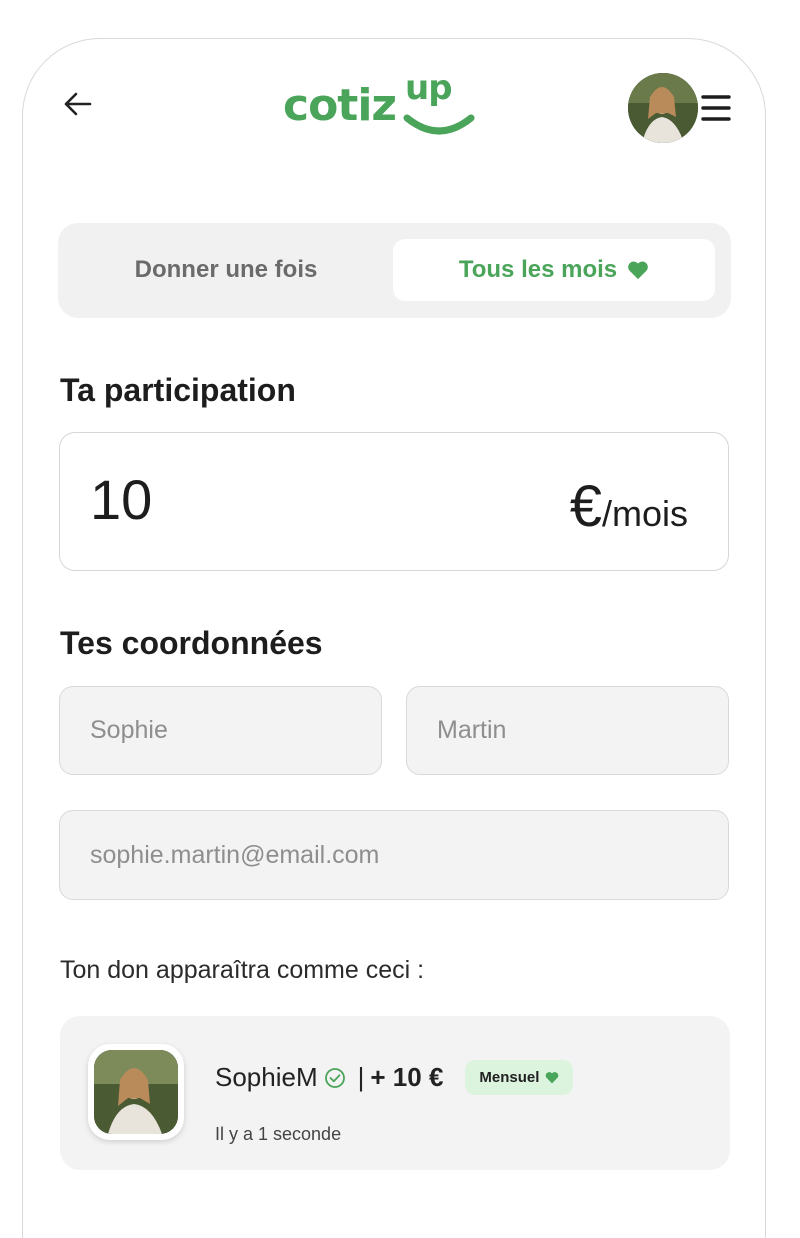  I want to click on logo-text: cotiz, so click(340, 105).